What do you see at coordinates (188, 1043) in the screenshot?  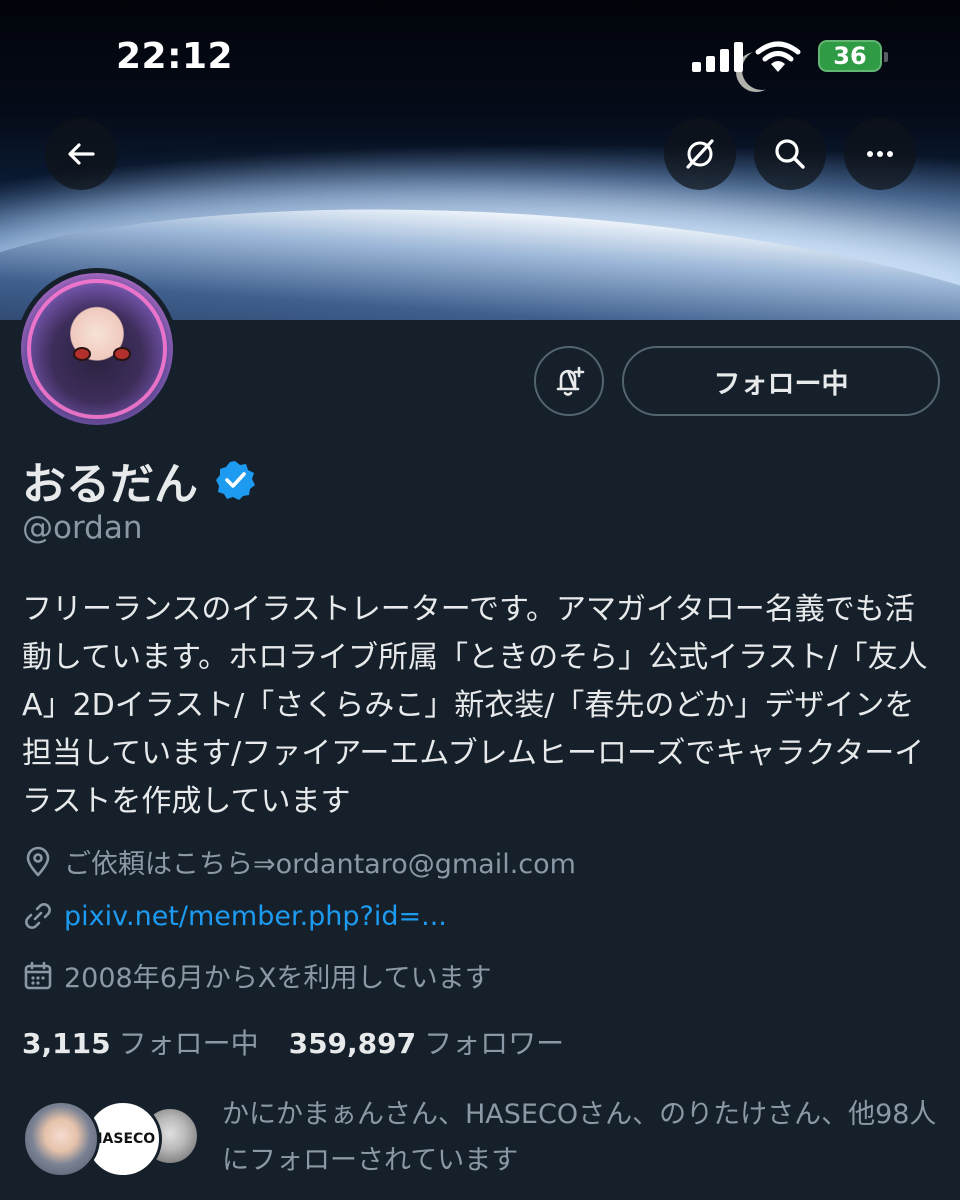 I see `following-label: フォロー中` at bounding box center [188, 1043].